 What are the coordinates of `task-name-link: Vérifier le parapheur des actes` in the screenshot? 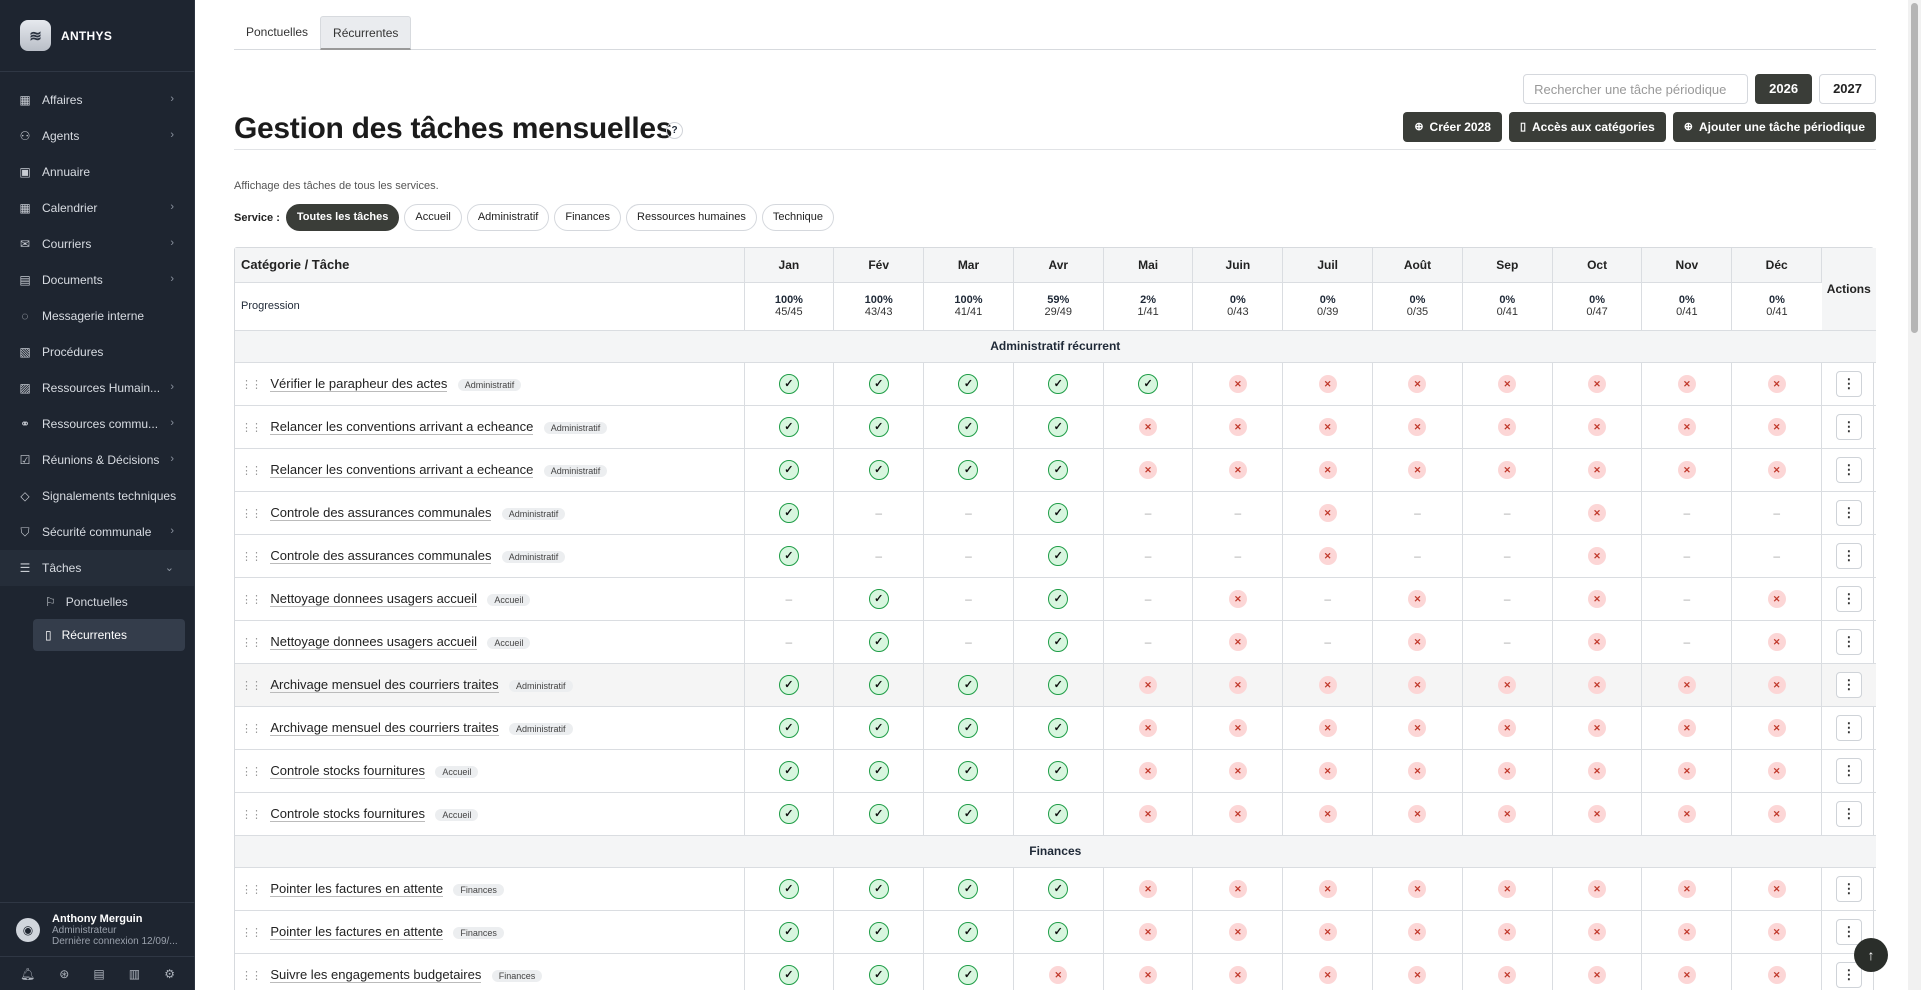 It's located at (359, 384).